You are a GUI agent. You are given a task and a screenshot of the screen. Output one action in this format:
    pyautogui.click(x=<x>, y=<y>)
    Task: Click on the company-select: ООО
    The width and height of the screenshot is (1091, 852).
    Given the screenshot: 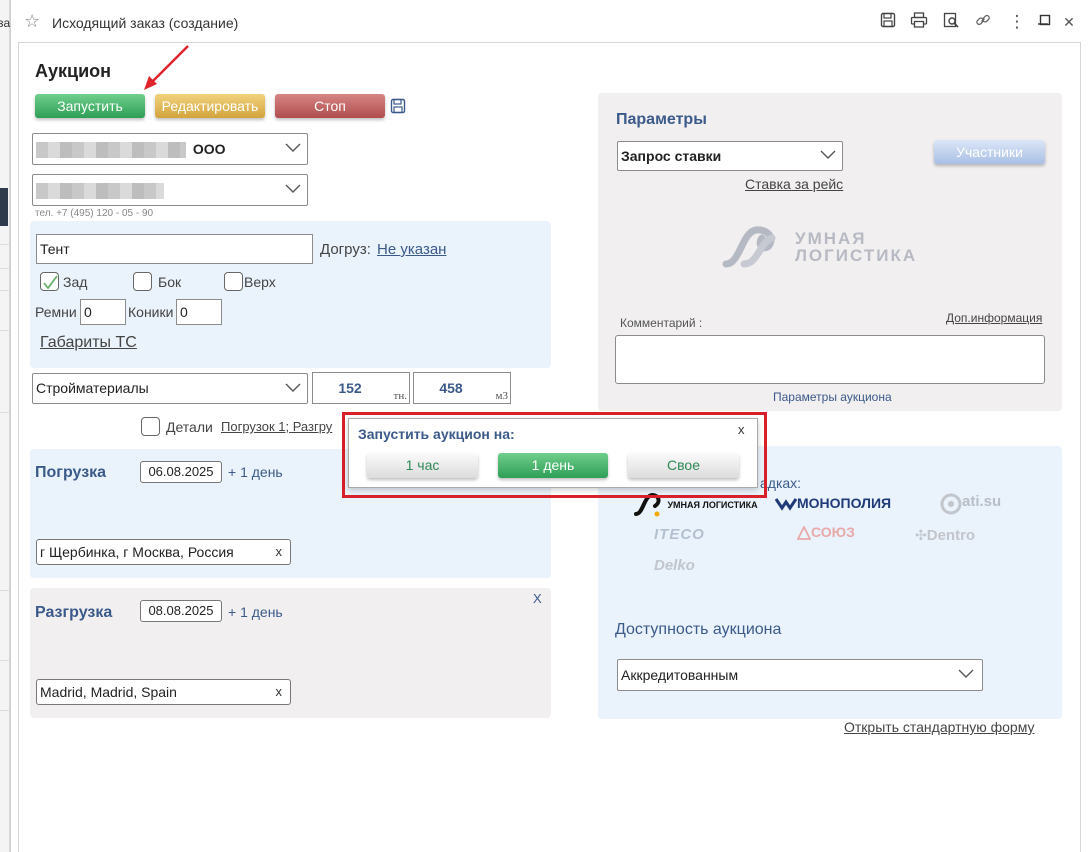 What is the action you would take?
    pyautogui.click(x=170, y=149)
    